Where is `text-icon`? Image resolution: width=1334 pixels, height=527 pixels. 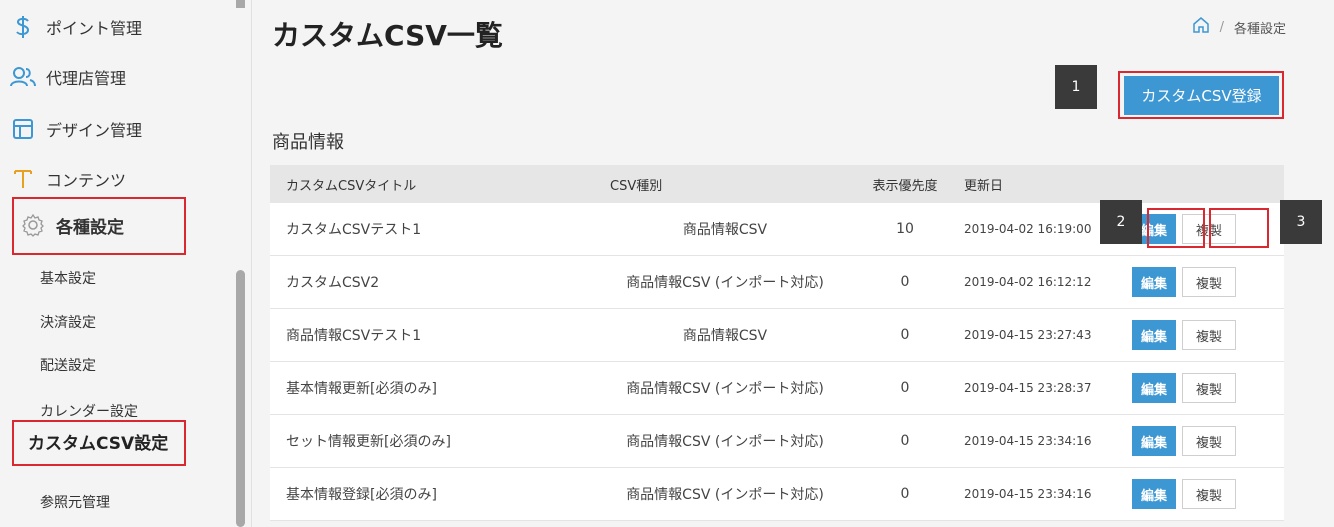 text-icon is located at coordinates (23, 179).